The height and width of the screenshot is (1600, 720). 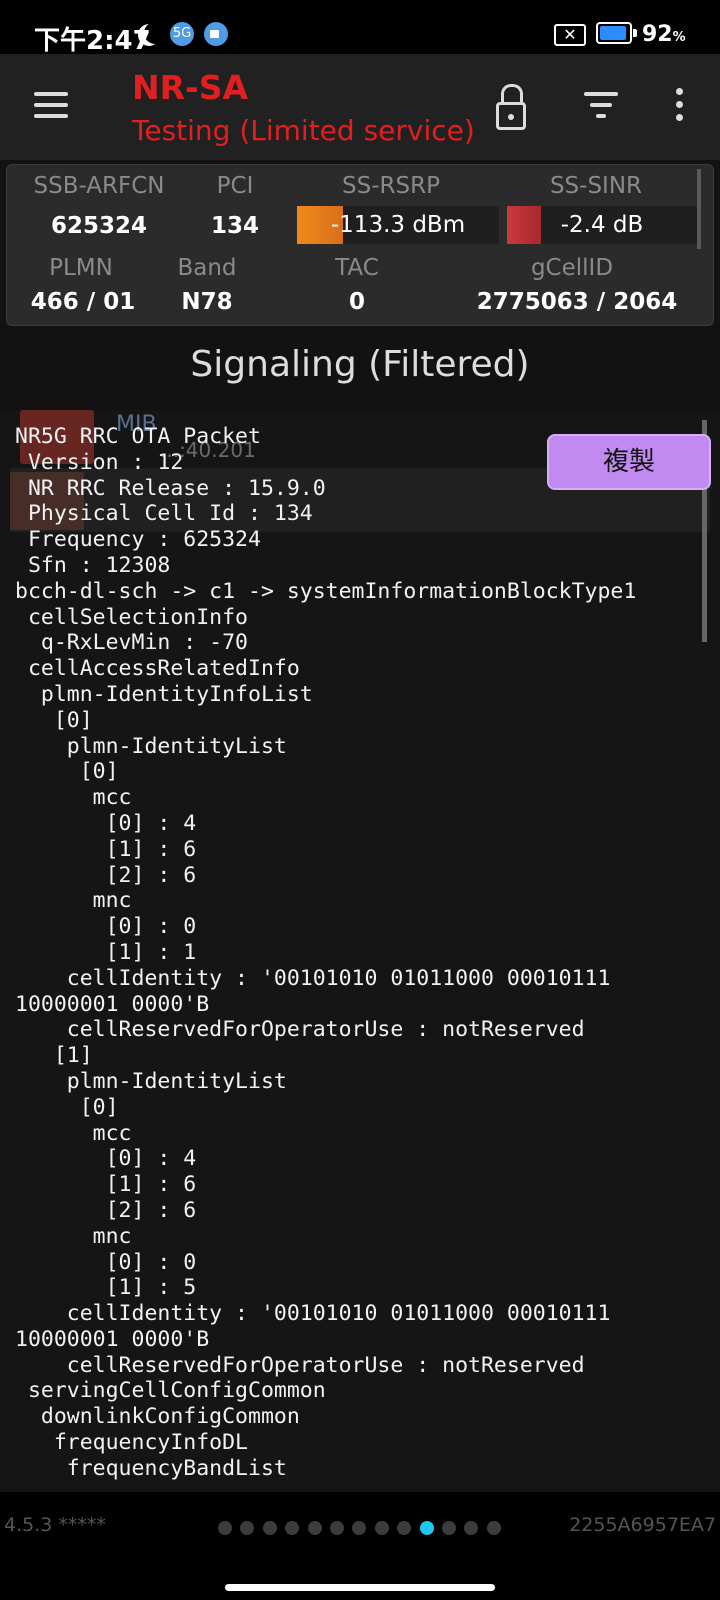 I want to click on page-indicator, so click(x=363, y=1529).